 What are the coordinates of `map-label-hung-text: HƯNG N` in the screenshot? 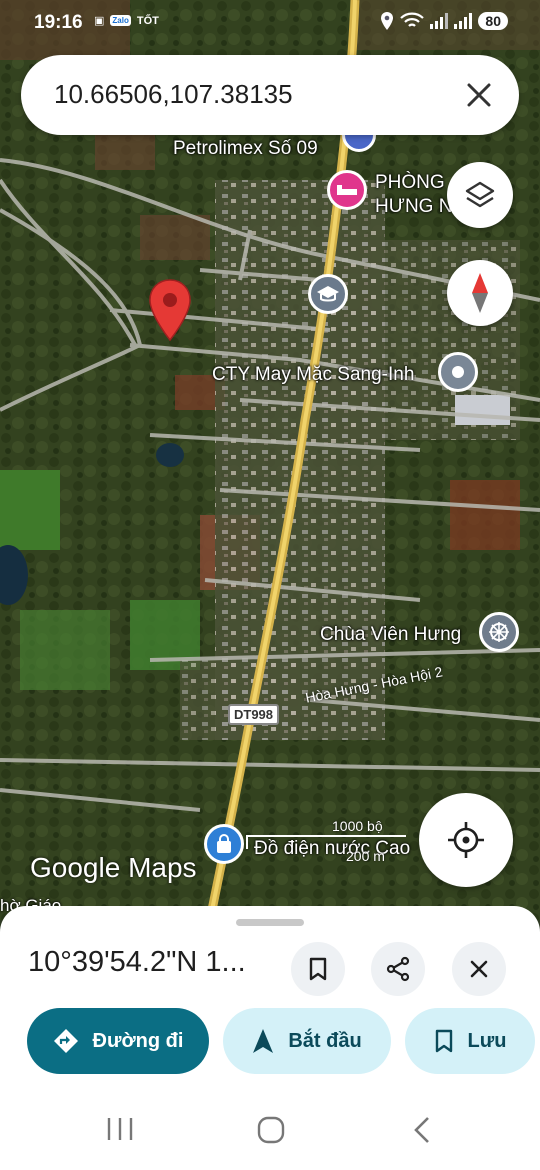 It's located at (414, 206).